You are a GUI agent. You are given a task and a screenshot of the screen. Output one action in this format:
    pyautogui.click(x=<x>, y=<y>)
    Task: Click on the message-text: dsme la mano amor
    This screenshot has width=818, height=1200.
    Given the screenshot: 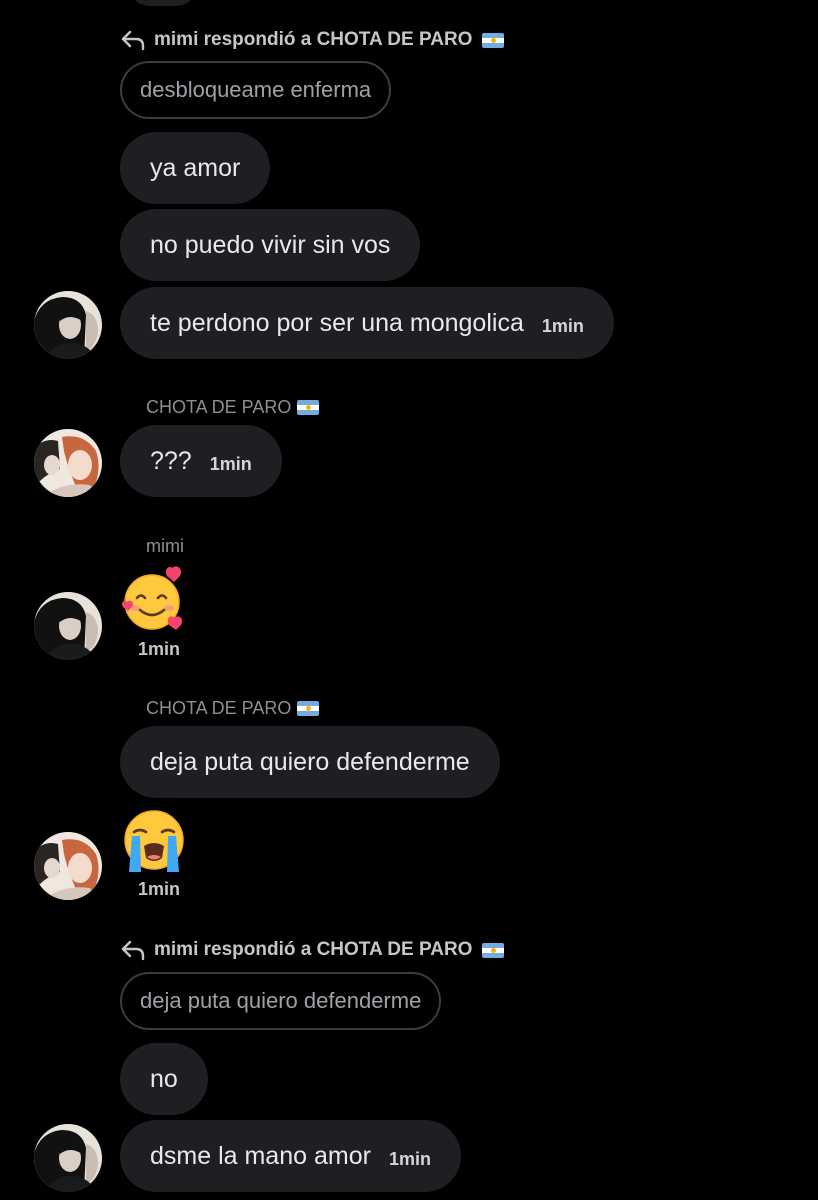 What is the action you would take?
    pyautogui.click(x=260, y=1155)
    